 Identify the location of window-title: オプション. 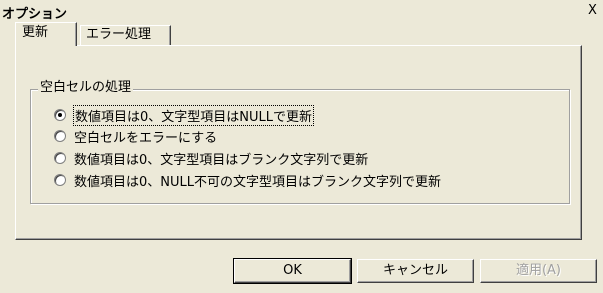
(35, 14).